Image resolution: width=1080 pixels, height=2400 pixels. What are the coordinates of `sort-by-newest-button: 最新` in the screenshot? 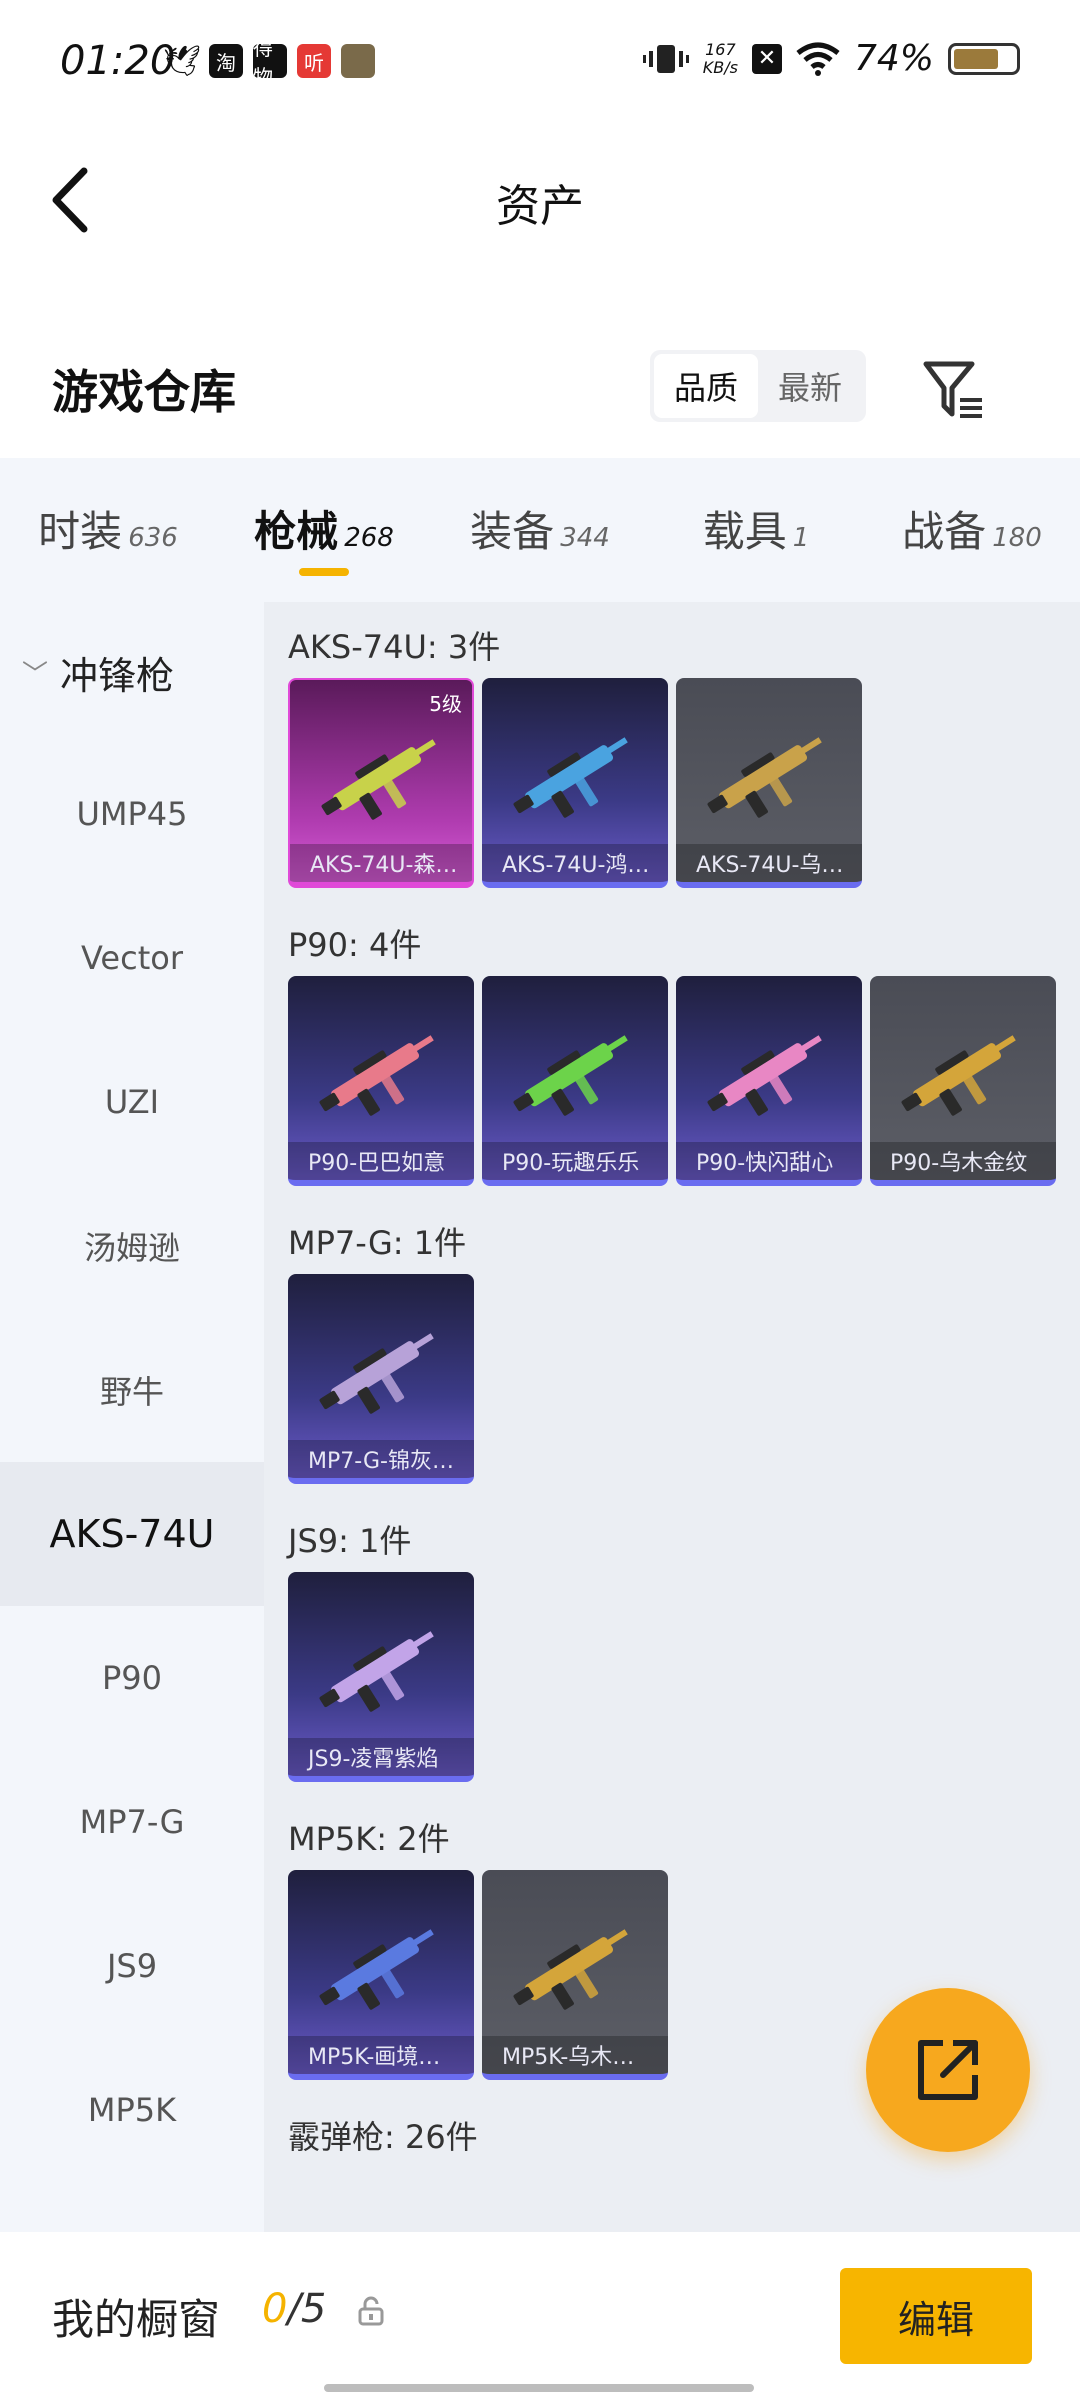 It's located at (810, 386).